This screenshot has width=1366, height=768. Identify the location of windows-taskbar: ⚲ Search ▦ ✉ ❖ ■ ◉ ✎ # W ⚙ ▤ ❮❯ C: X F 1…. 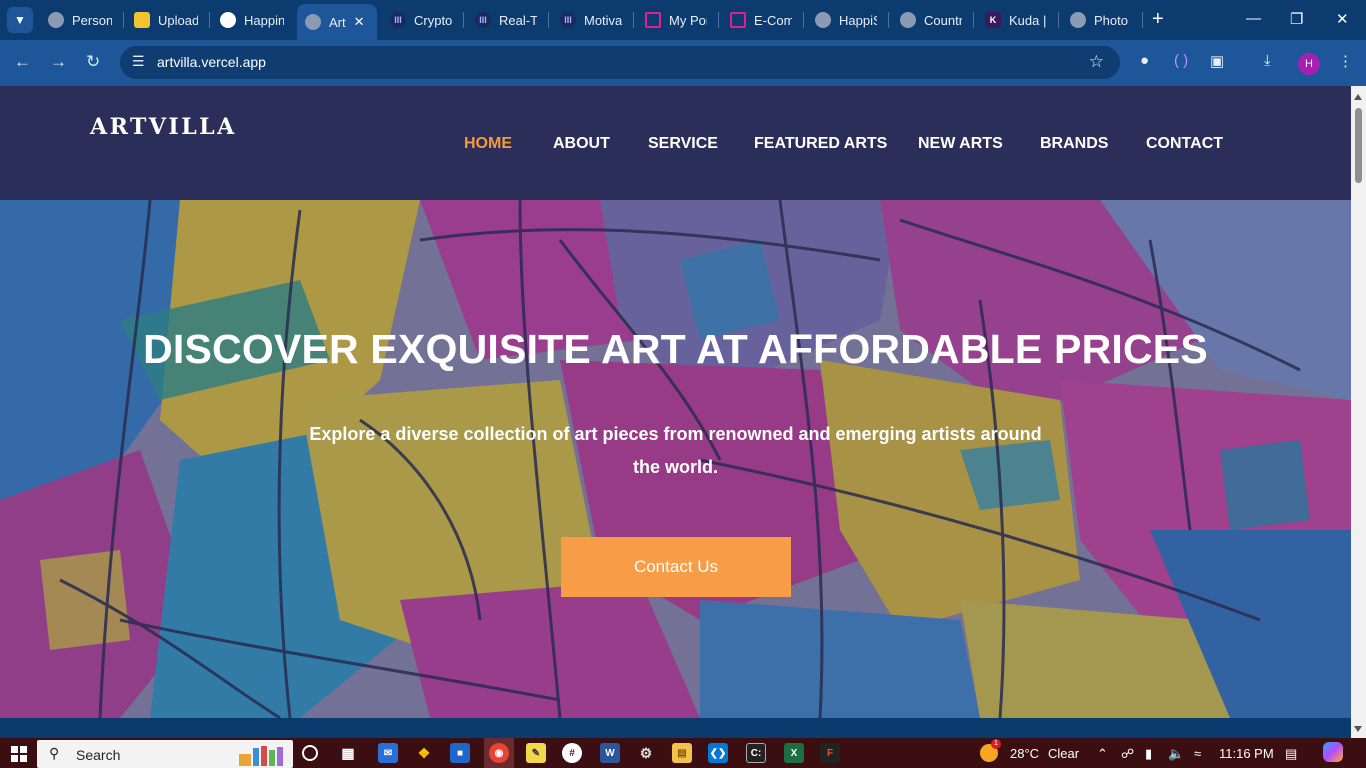
(683, 753).